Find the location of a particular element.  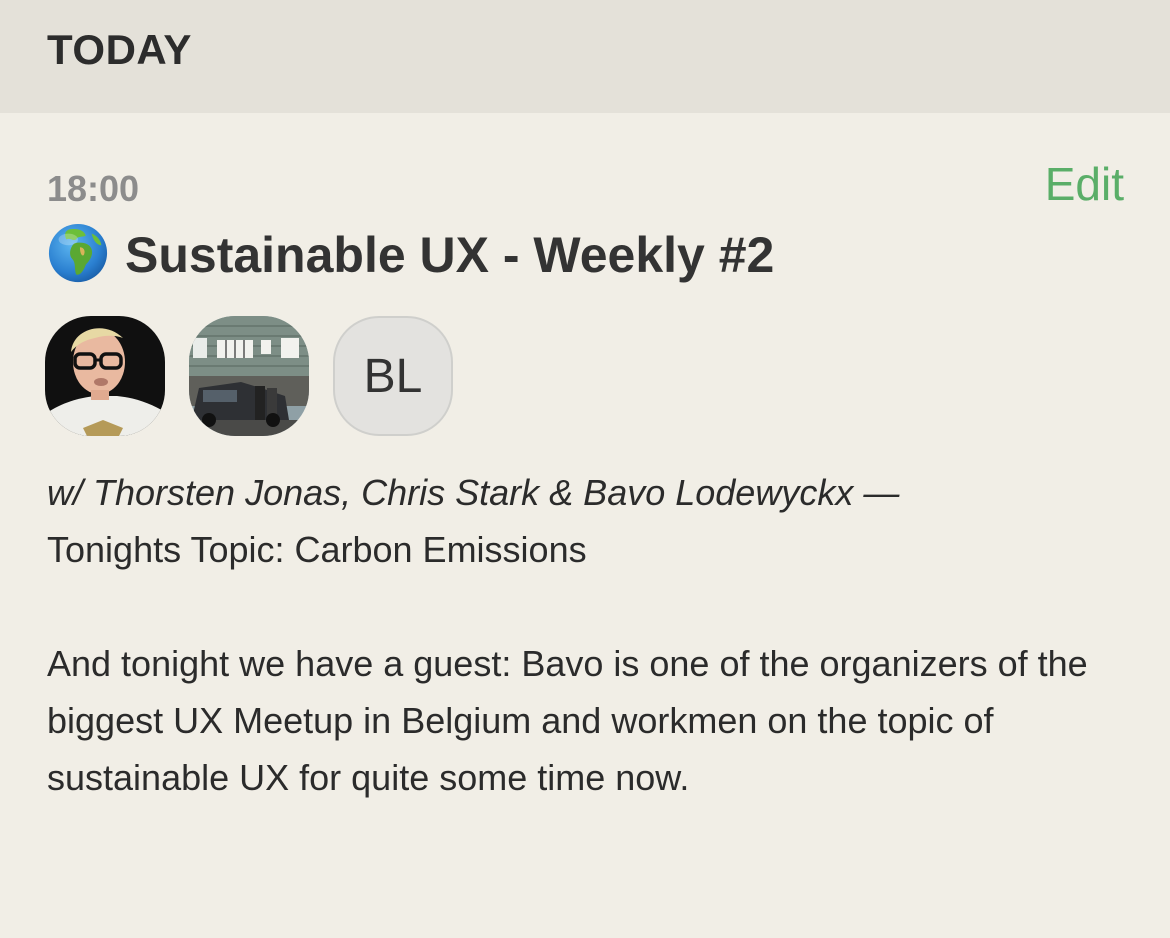

description-topic-line: Tonights Topic: Carbon Emissions is located at coordinates (317, 549).